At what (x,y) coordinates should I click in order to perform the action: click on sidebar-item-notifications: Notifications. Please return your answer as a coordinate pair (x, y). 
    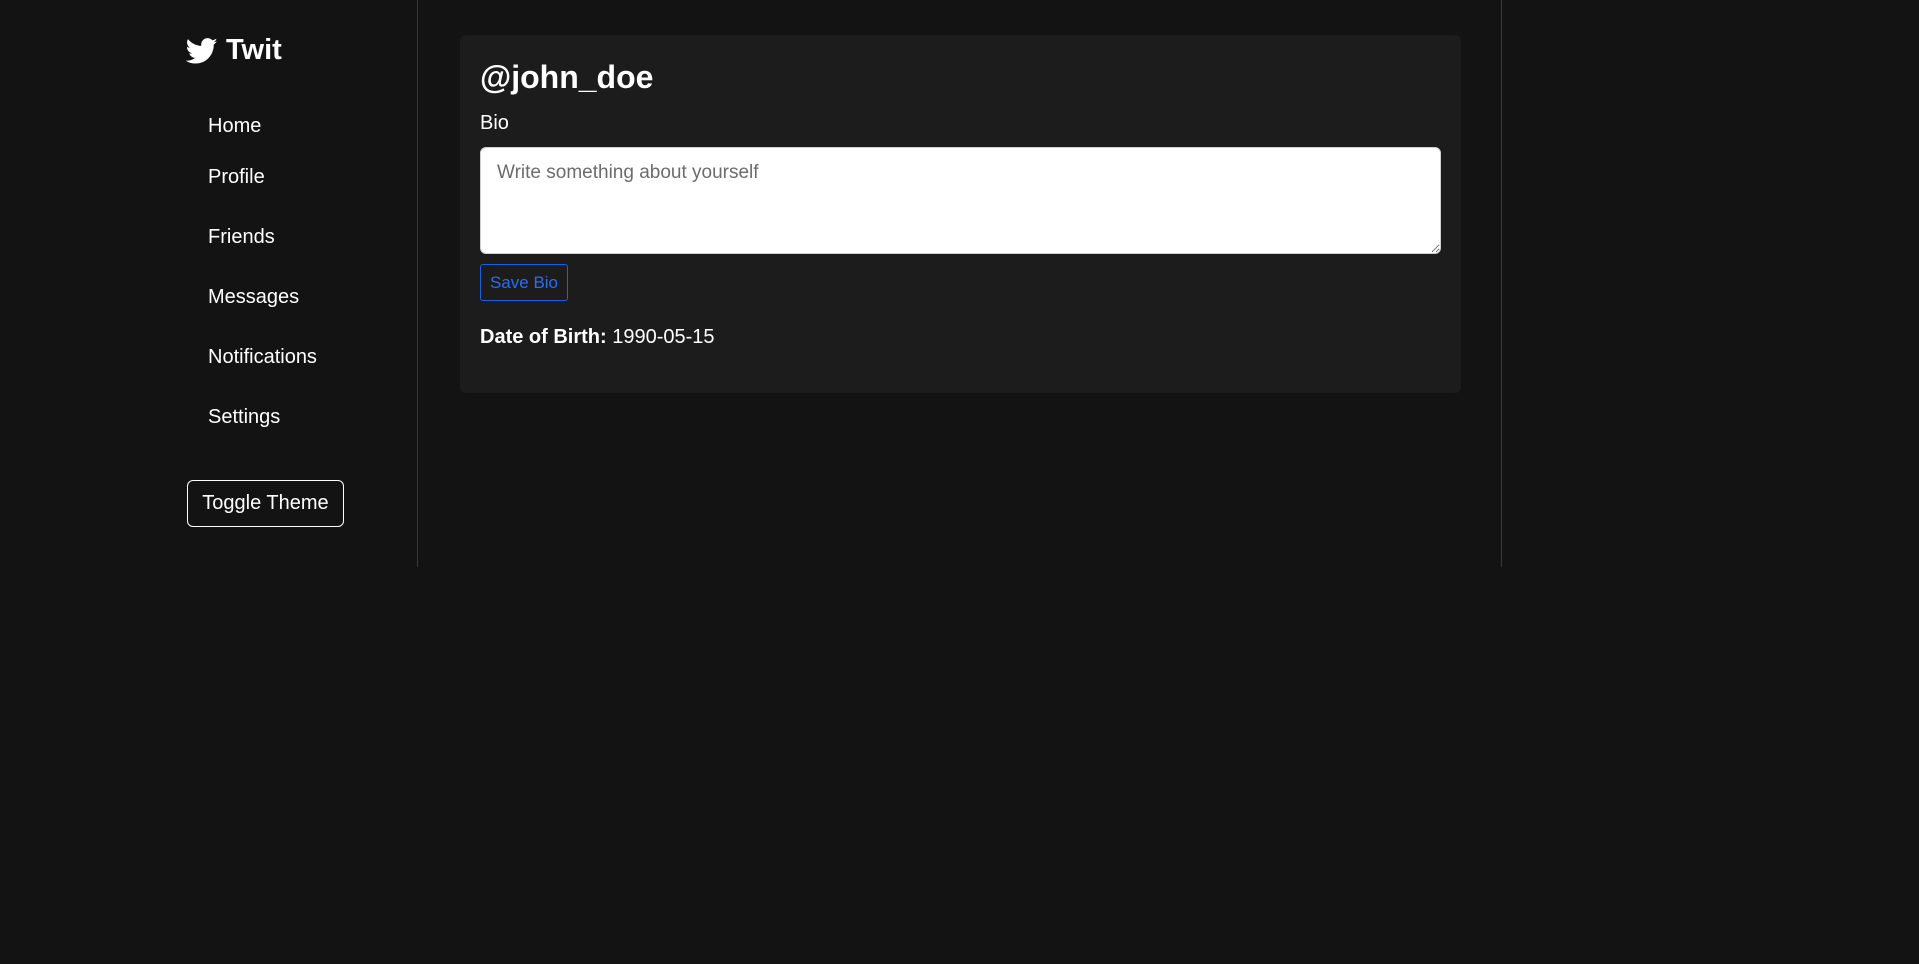
    Looking at the image, I should click on (251, 357).